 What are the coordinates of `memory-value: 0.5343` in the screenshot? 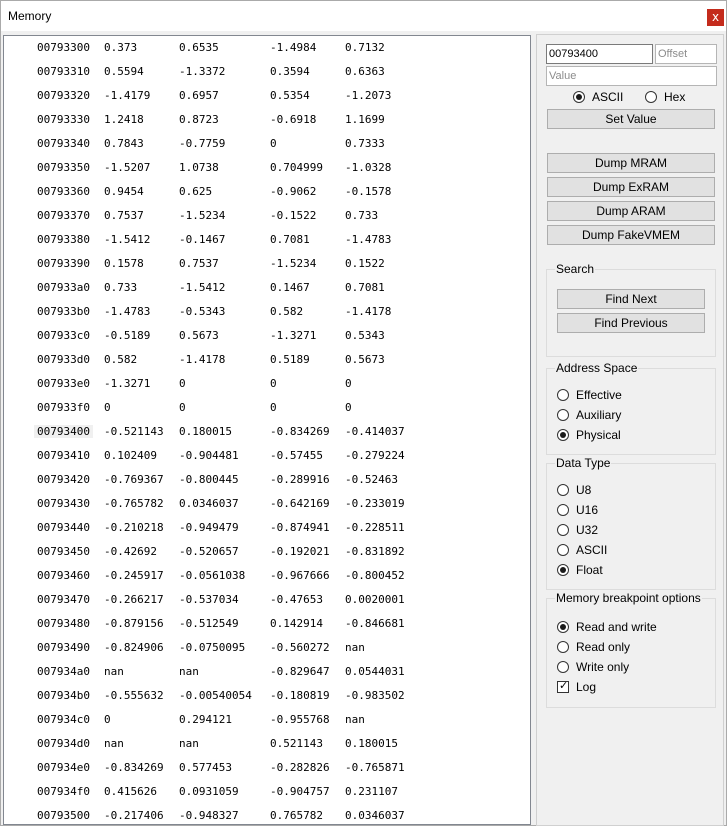 It's located at (365, 335).